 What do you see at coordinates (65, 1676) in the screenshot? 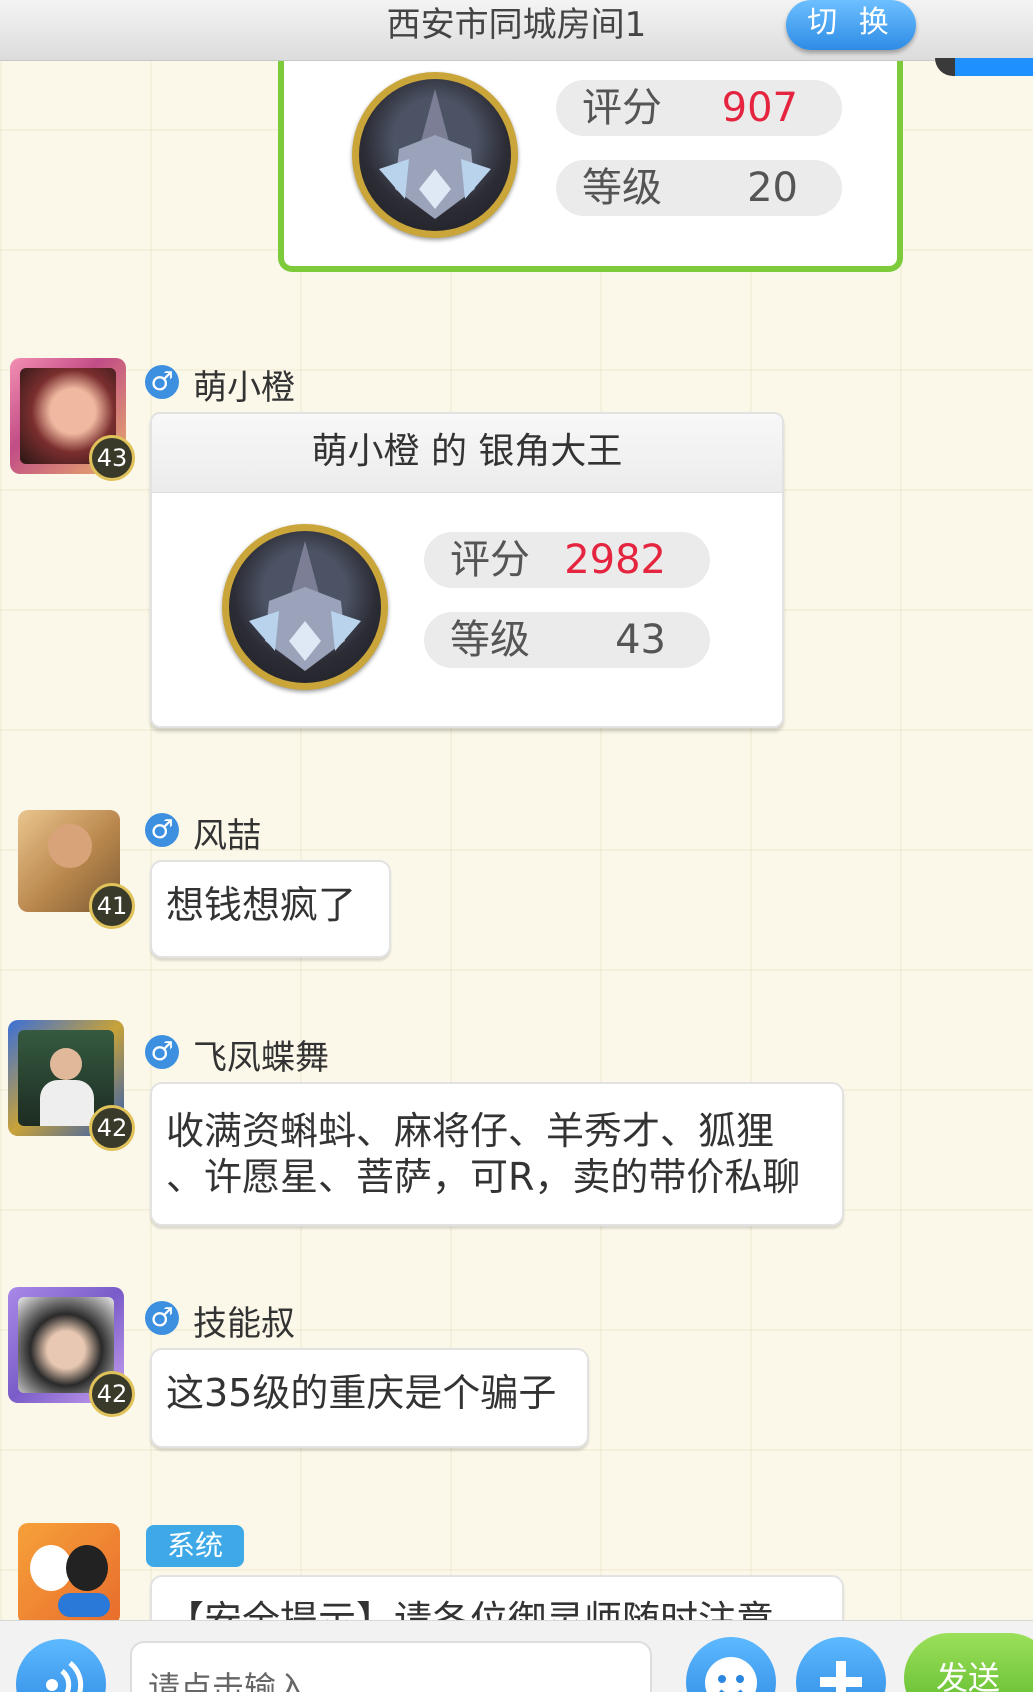
I see `voice-icon` at bounding box center [65, 1676].